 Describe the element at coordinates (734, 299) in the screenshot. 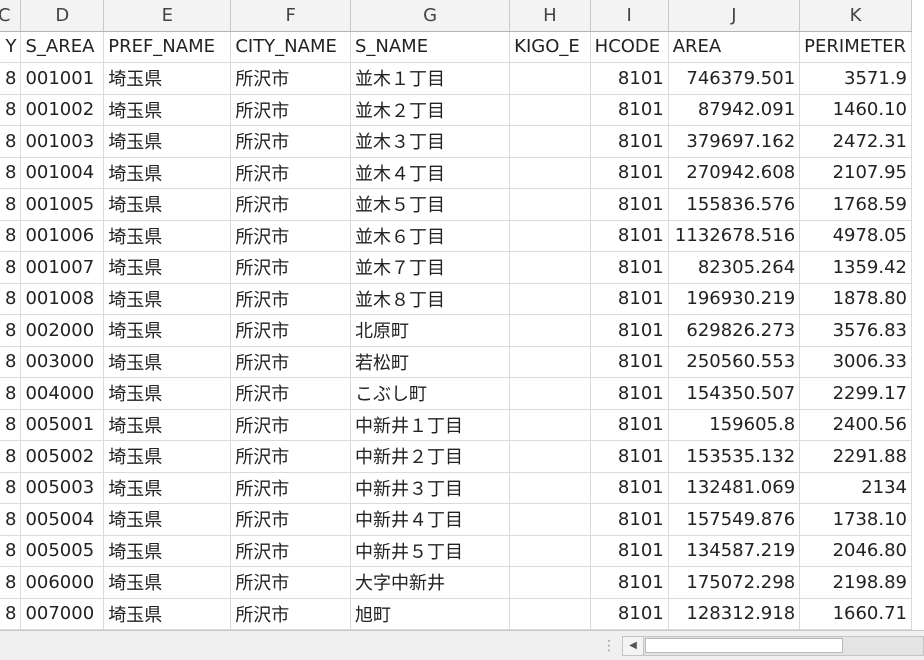

I see `cell-area: 196930.219` at that location.